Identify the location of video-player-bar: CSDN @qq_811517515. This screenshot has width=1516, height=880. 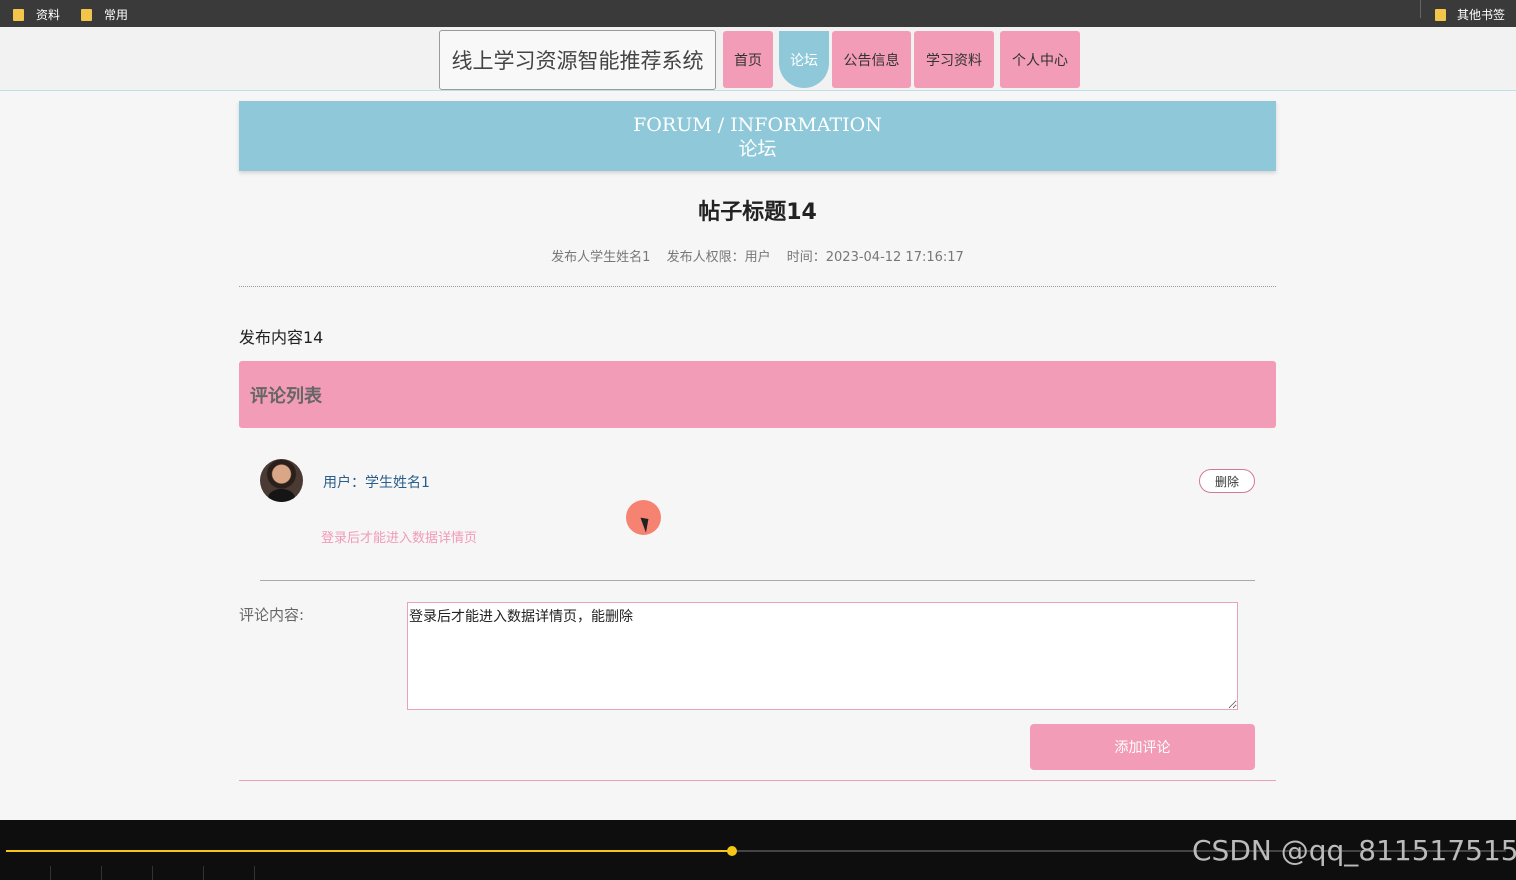
(758, 850).